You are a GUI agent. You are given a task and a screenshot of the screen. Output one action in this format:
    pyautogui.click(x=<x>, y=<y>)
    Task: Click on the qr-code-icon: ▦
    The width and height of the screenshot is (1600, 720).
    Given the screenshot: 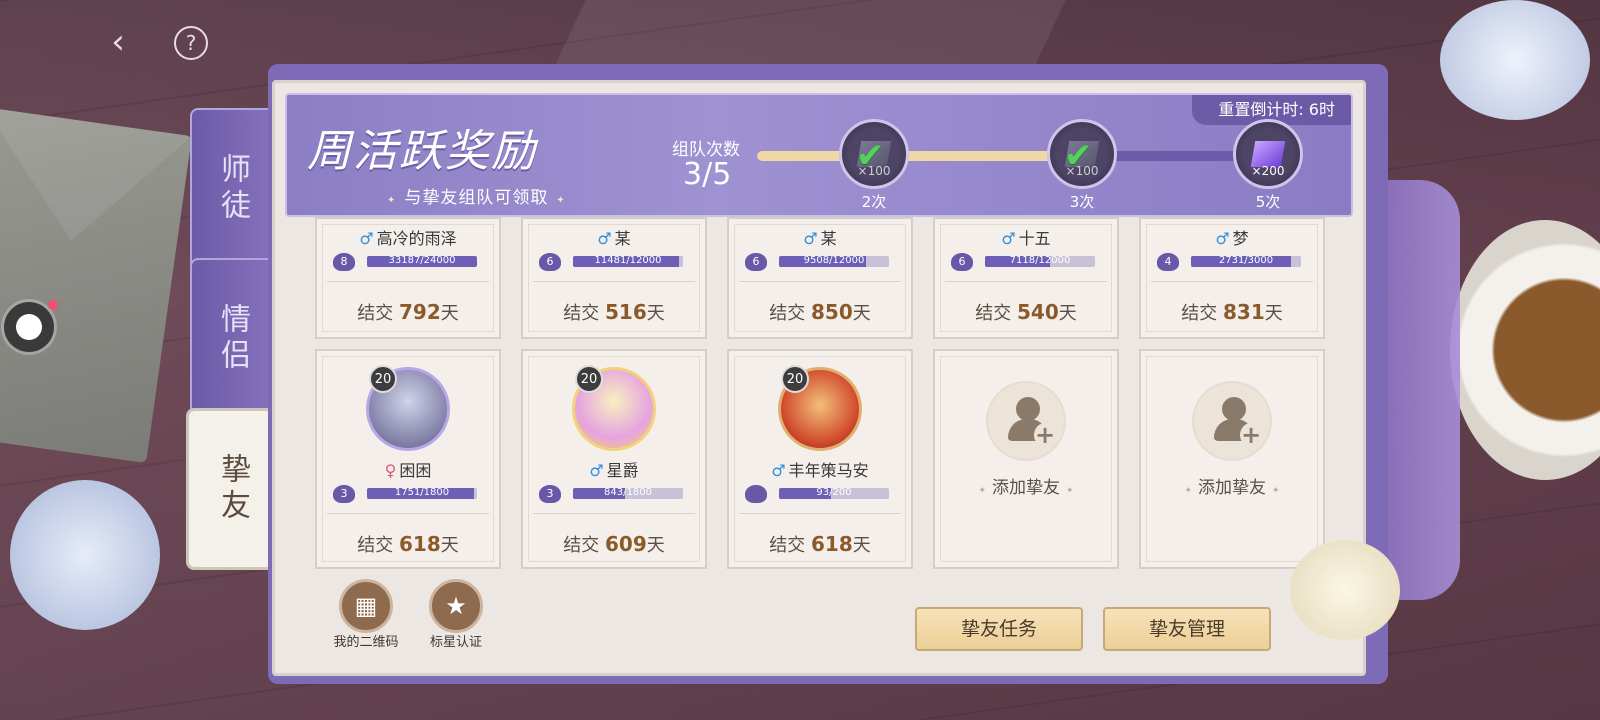 What is the action you would take?
    pyautogui.click(x=366, y=606)
    